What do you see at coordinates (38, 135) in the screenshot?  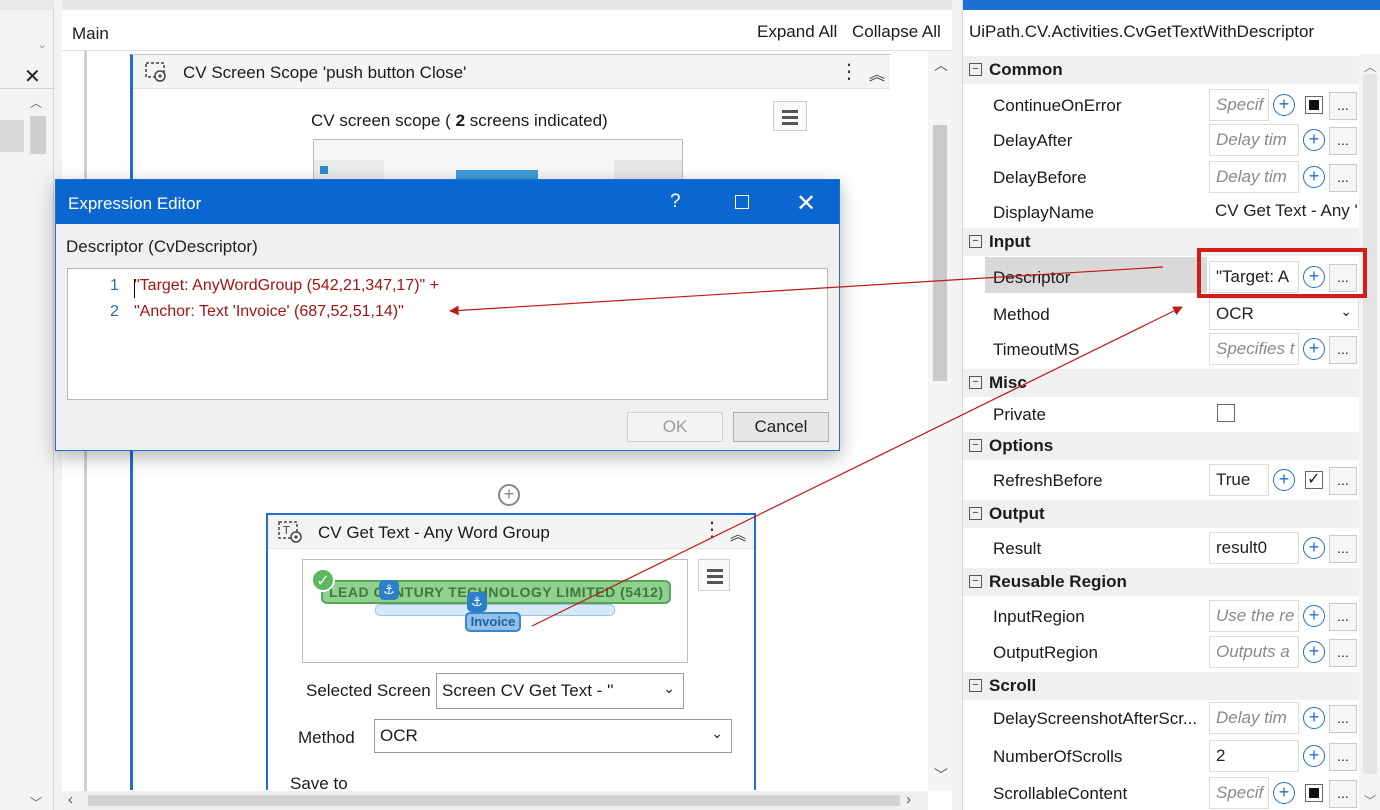 I see `left-panel-scrollbar-thumb` at bounding box center [38, 135].